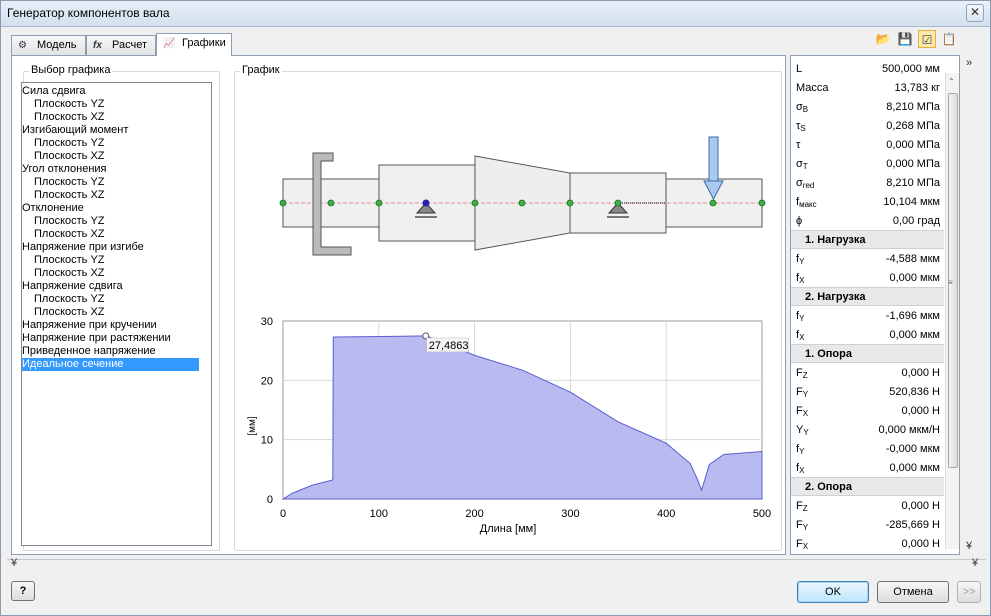 This screenshot has width=991, height=616. What do you see at coordinates (912, 259) in the screenshot?
I see `result-value: -4,588 мкм` at bounding box center [912, 259].